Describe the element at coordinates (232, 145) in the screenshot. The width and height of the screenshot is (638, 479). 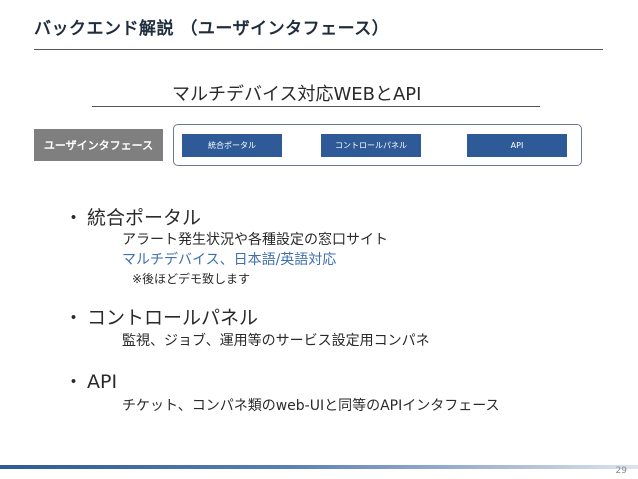
I see `diagram-box-portal: 統合ポータル` at that location.